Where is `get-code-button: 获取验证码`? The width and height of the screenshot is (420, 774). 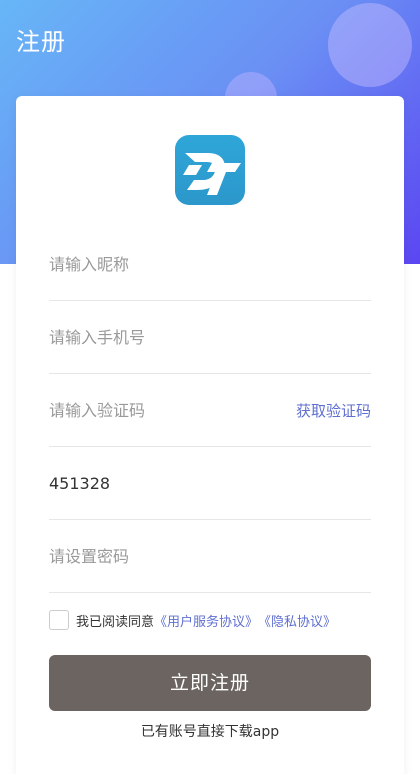 get-code-button: 获取验证码 is located at coordinates (333, 411).